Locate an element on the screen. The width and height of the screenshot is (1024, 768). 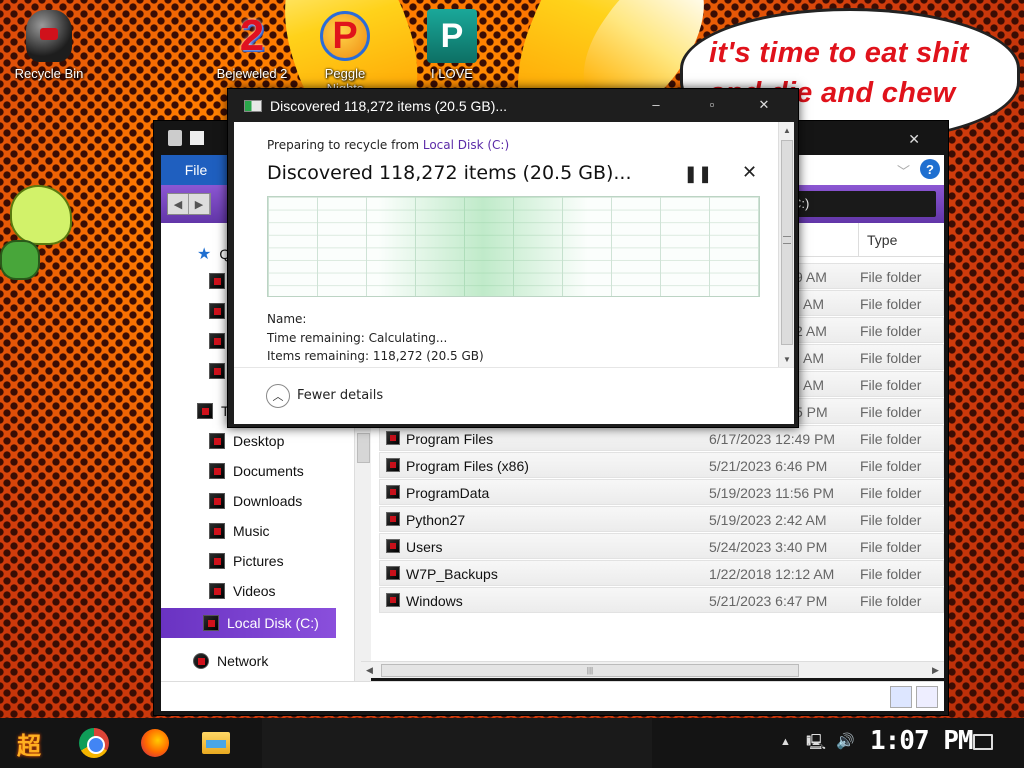
details-view-icon is located at coordinates (901, 697).